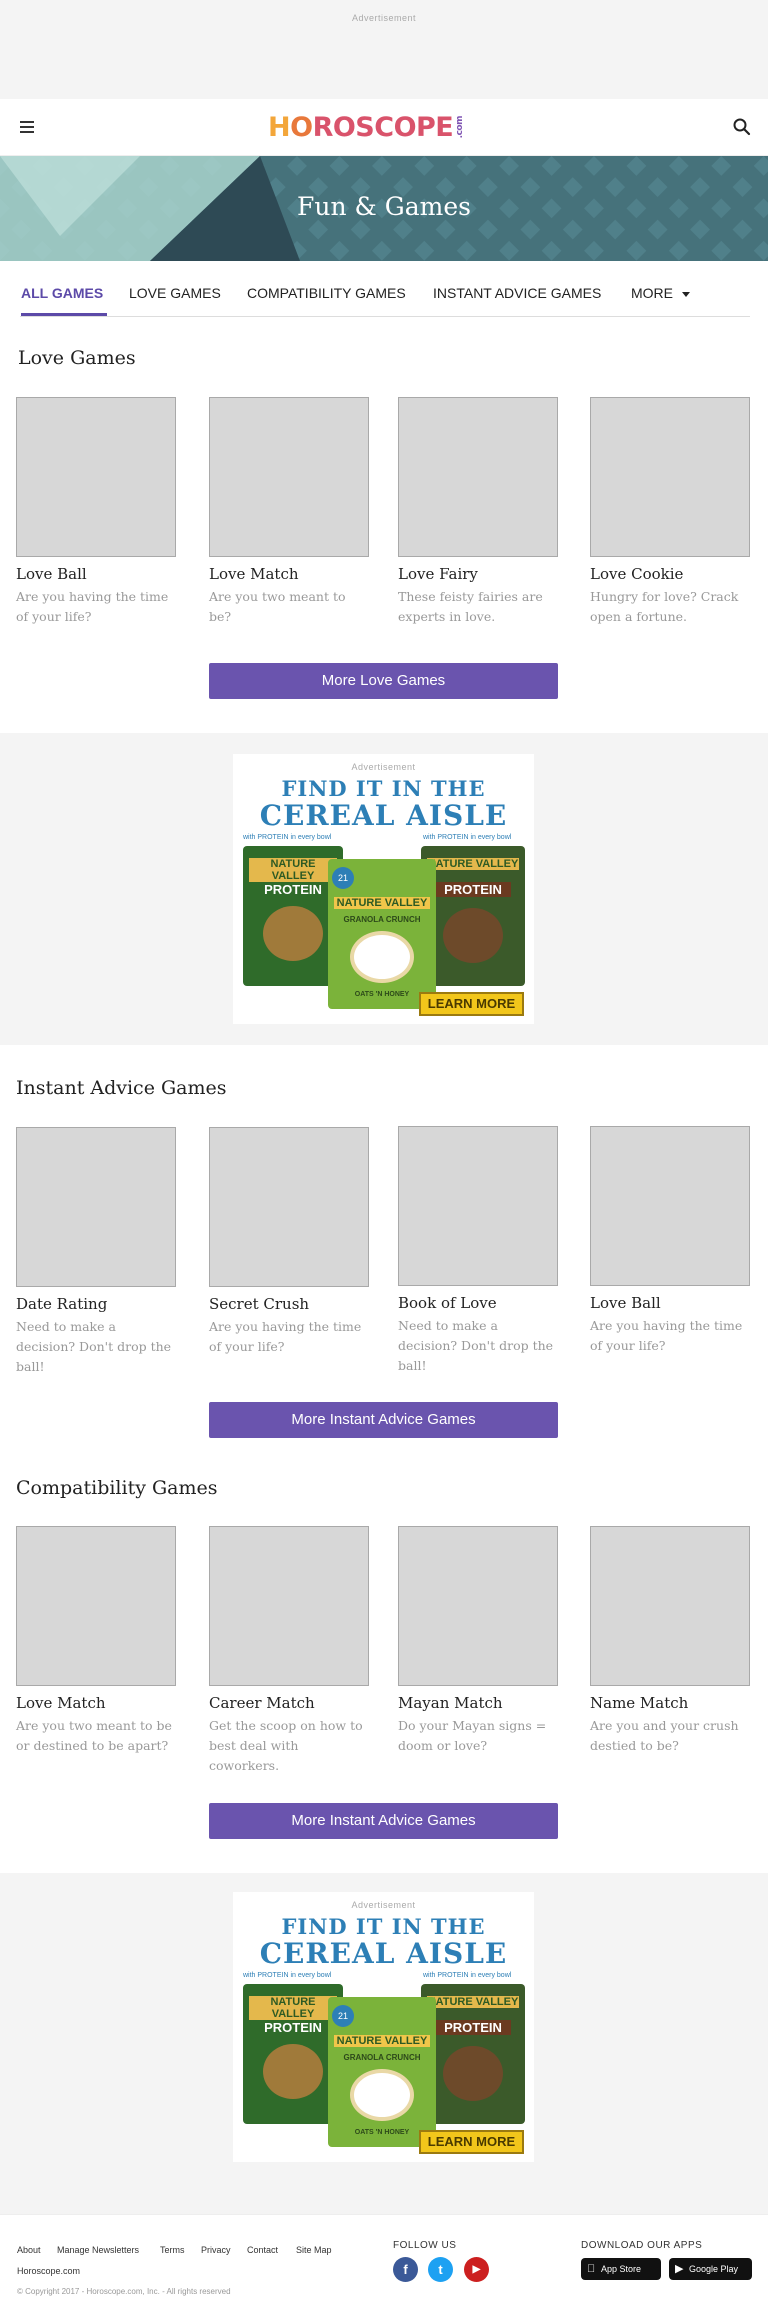 This screenshot has width=768, height=2309. Describe the element at coordinates (301, 127) in the screenshot. I see `logo-letter: O` at that location.